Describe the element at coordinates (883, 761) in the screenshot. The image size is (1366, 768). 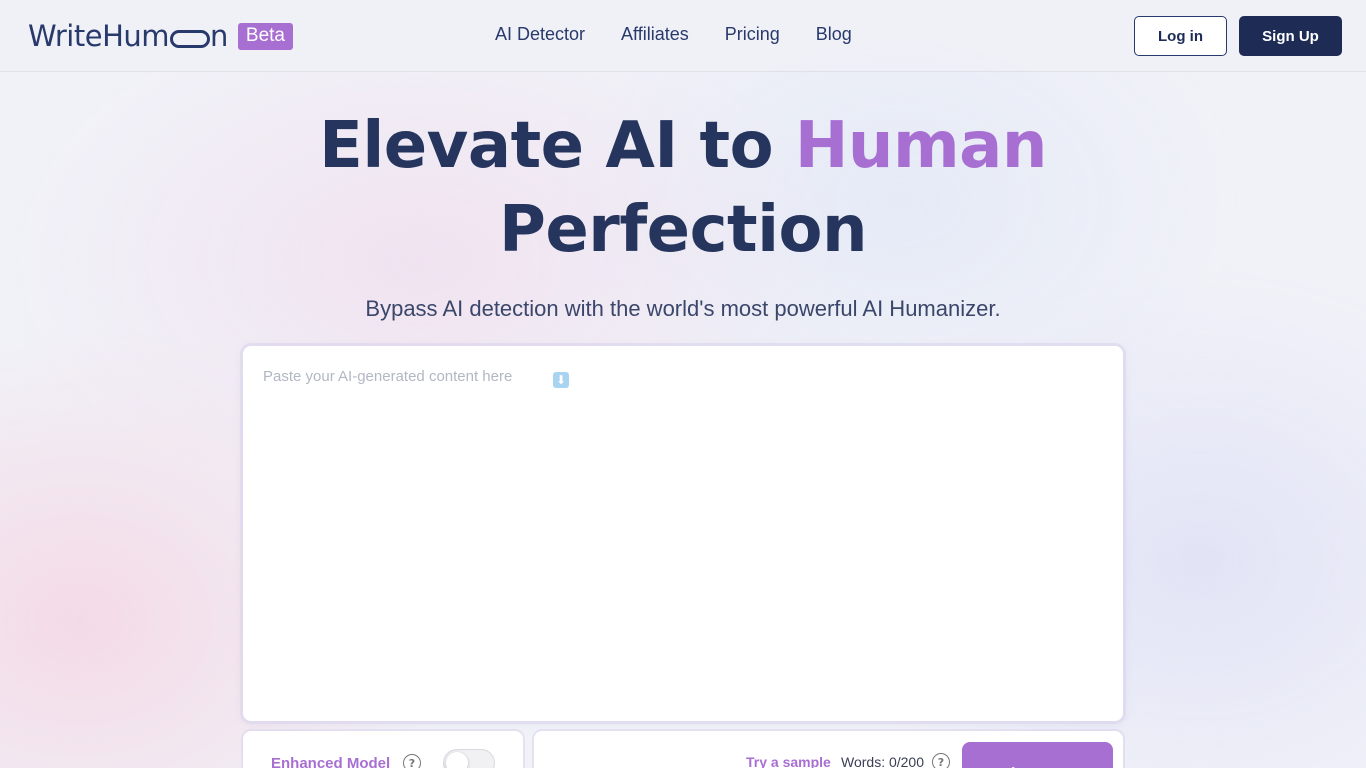
I see `word-count: Words: 0/200` at that location.